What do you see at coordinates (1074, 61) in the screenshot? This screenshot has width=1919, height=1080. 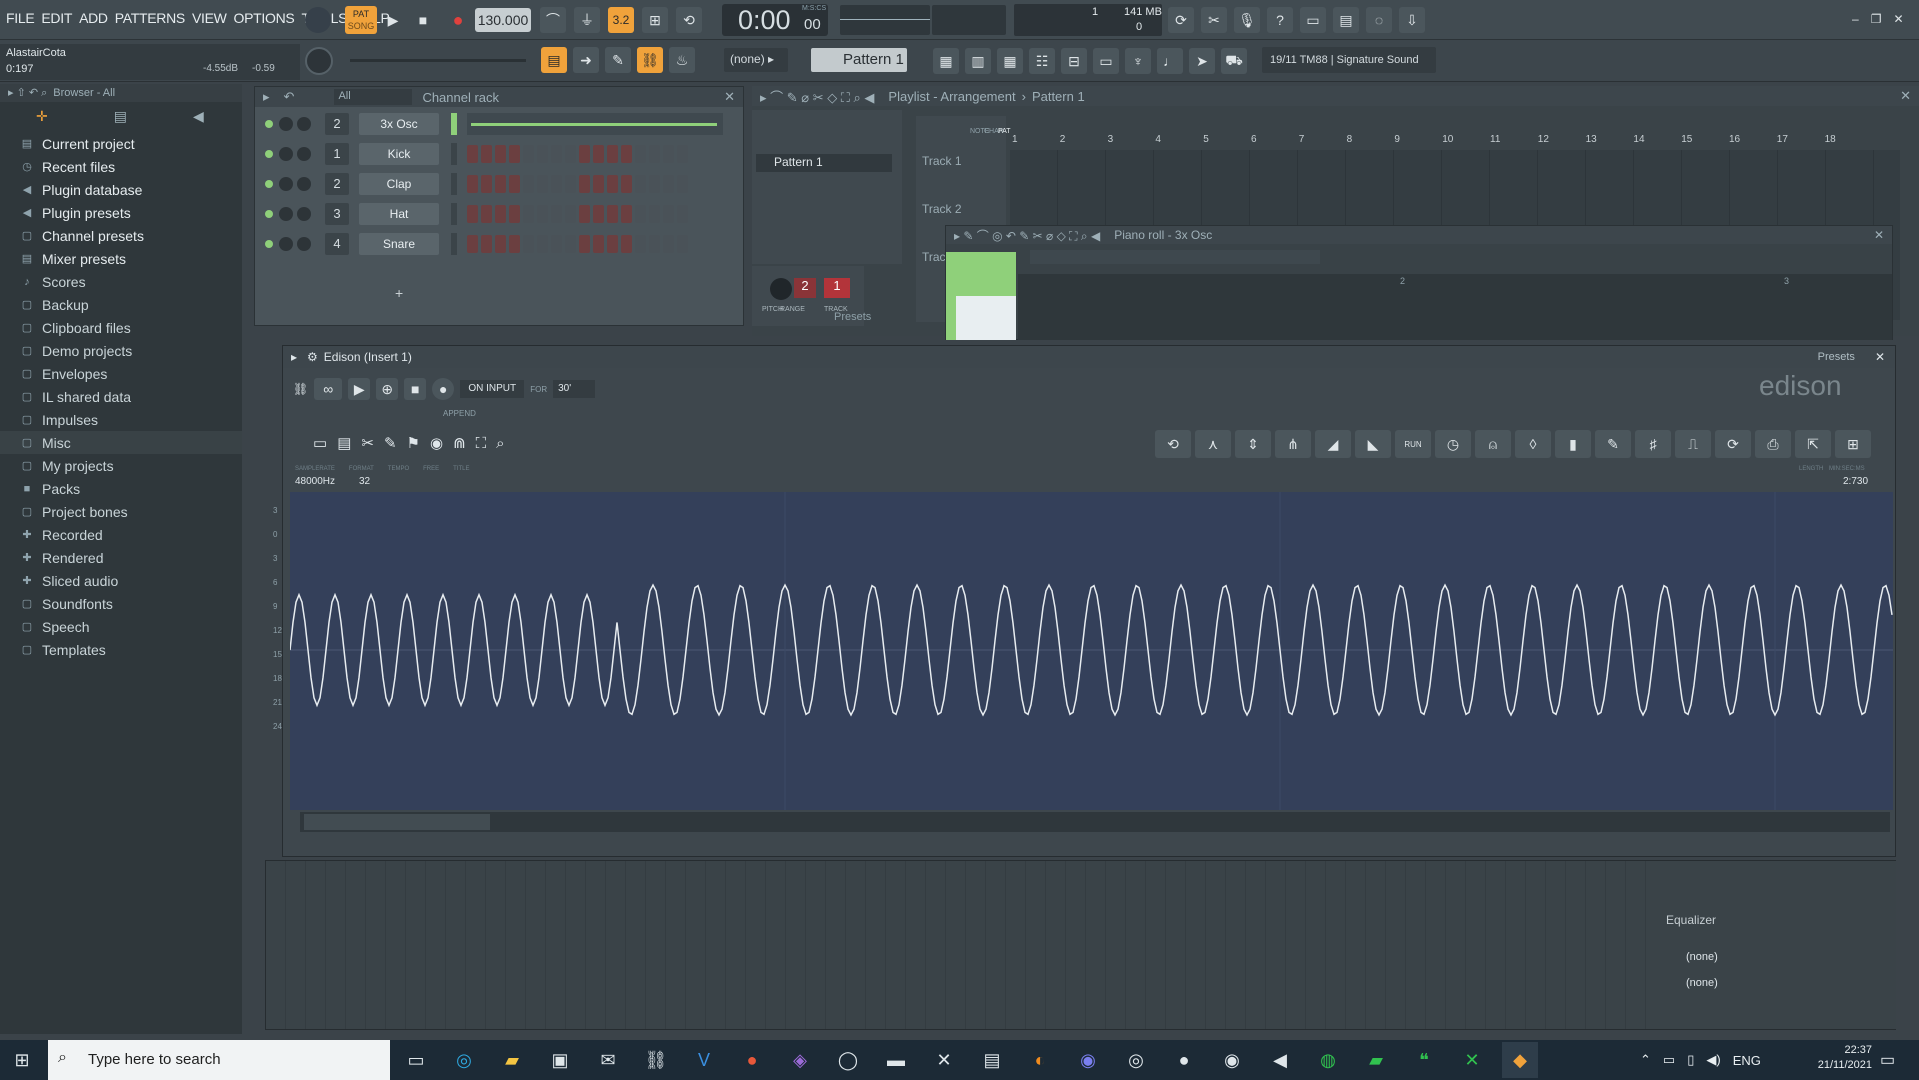 I see `browser-icon: ⊟` at bounding box center [1074, 61].